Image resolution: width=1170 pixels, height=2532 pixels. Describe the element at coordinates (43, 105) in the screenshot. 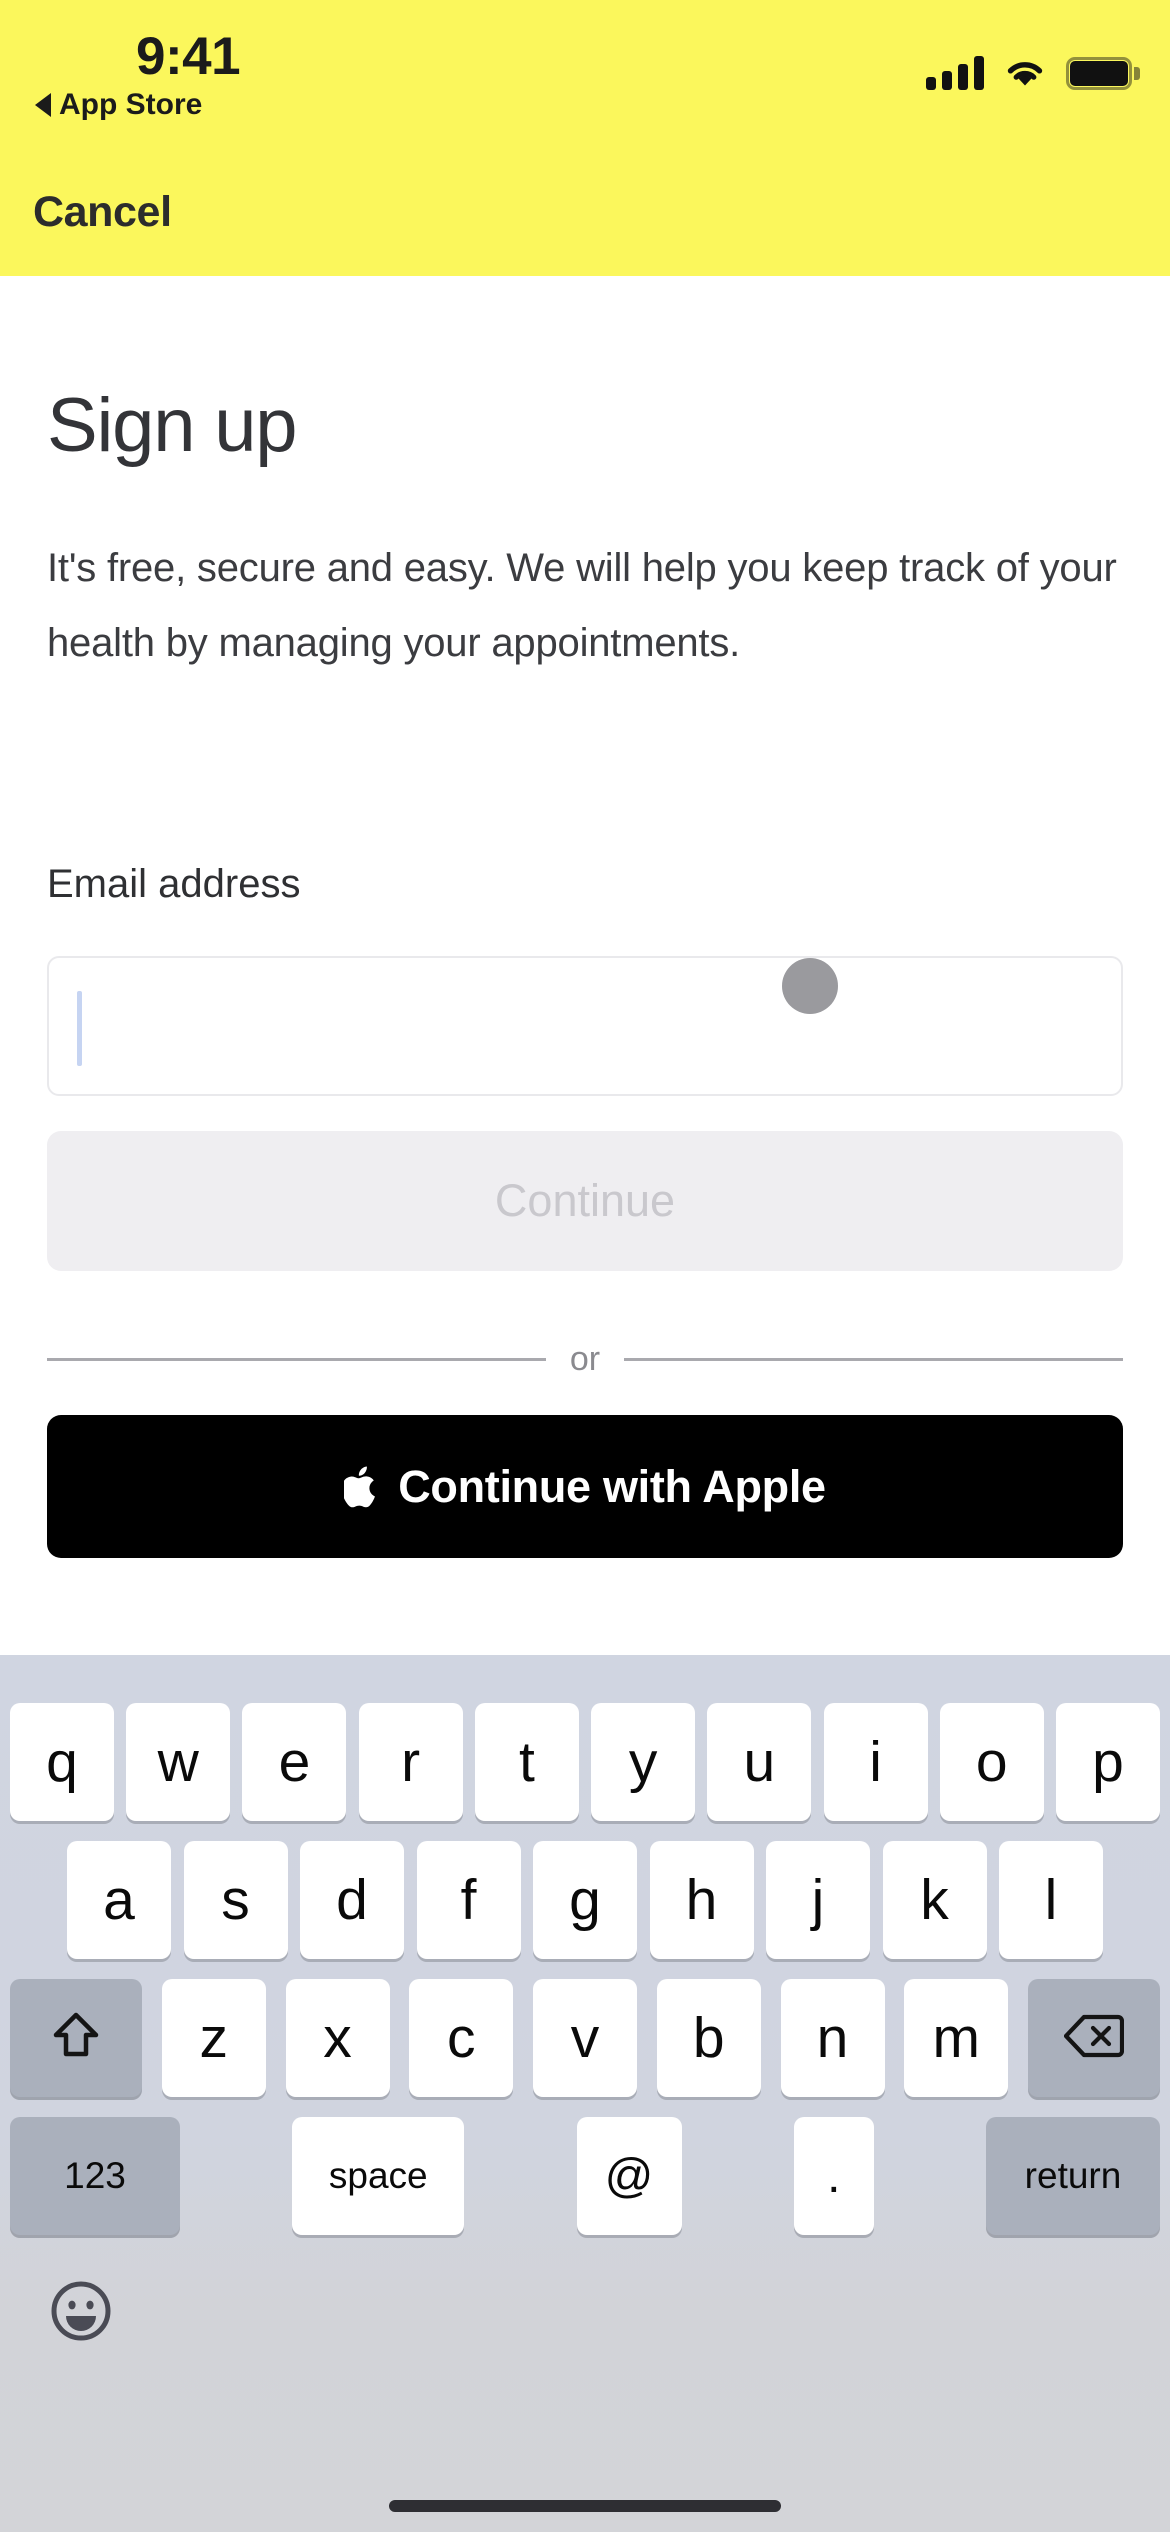

I see `triangle-left-icon` at that location.